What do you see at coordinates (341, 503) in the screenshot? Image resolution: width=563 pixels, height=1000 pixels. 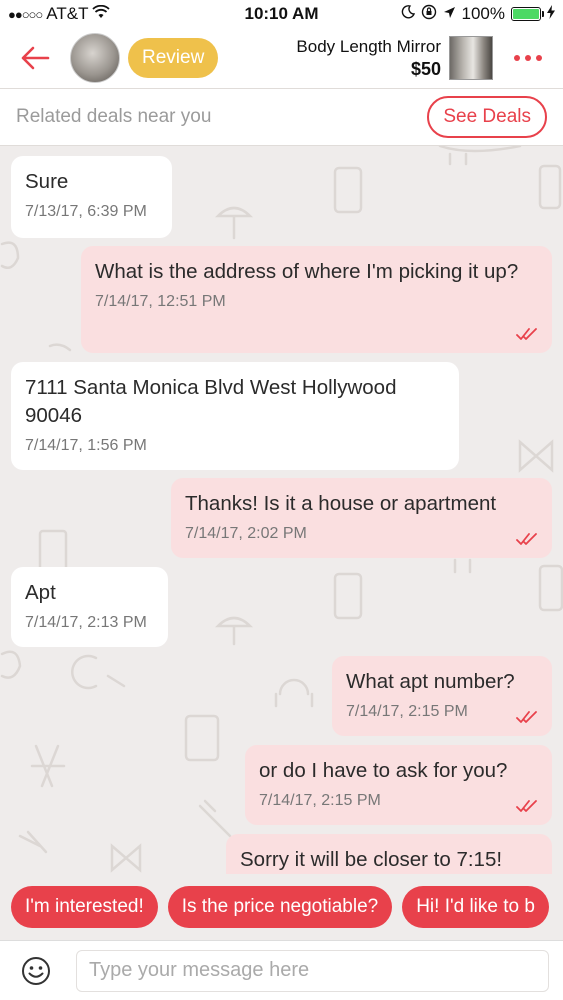 I see `message-text: Thanks! Is it a house or apartment` at bounding box center [341, 503].